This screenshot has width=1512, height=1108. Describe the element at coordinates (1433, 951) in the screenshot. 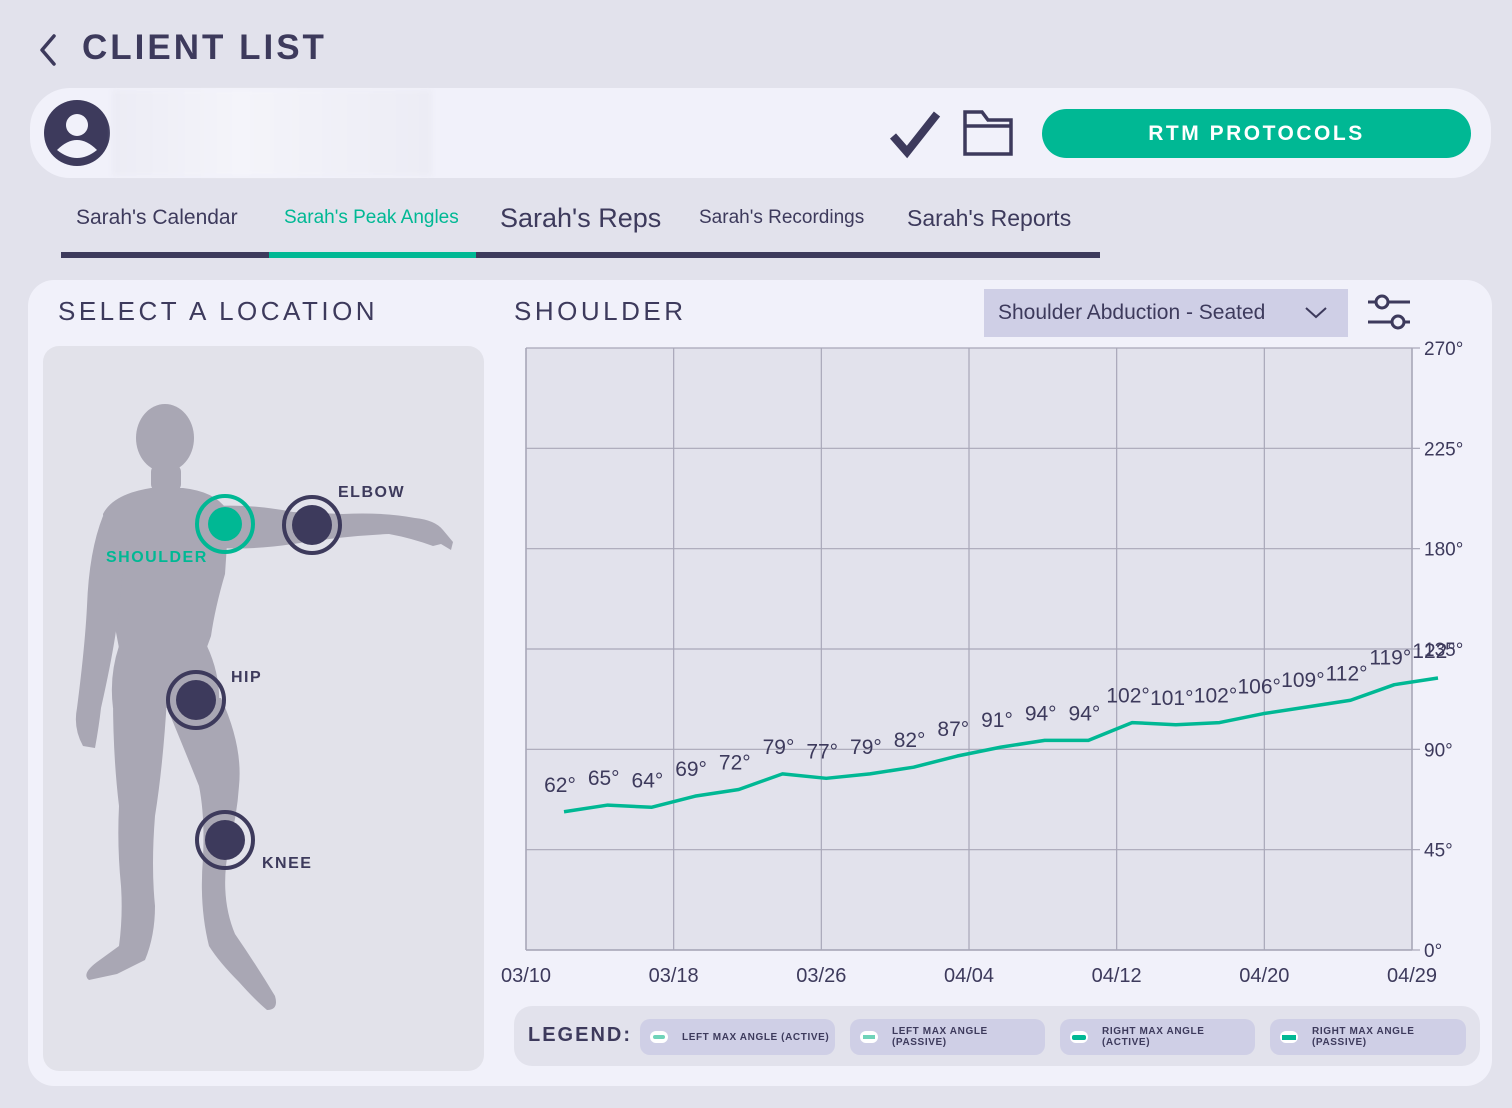

I see `y-tick-label: 0°` at that location.